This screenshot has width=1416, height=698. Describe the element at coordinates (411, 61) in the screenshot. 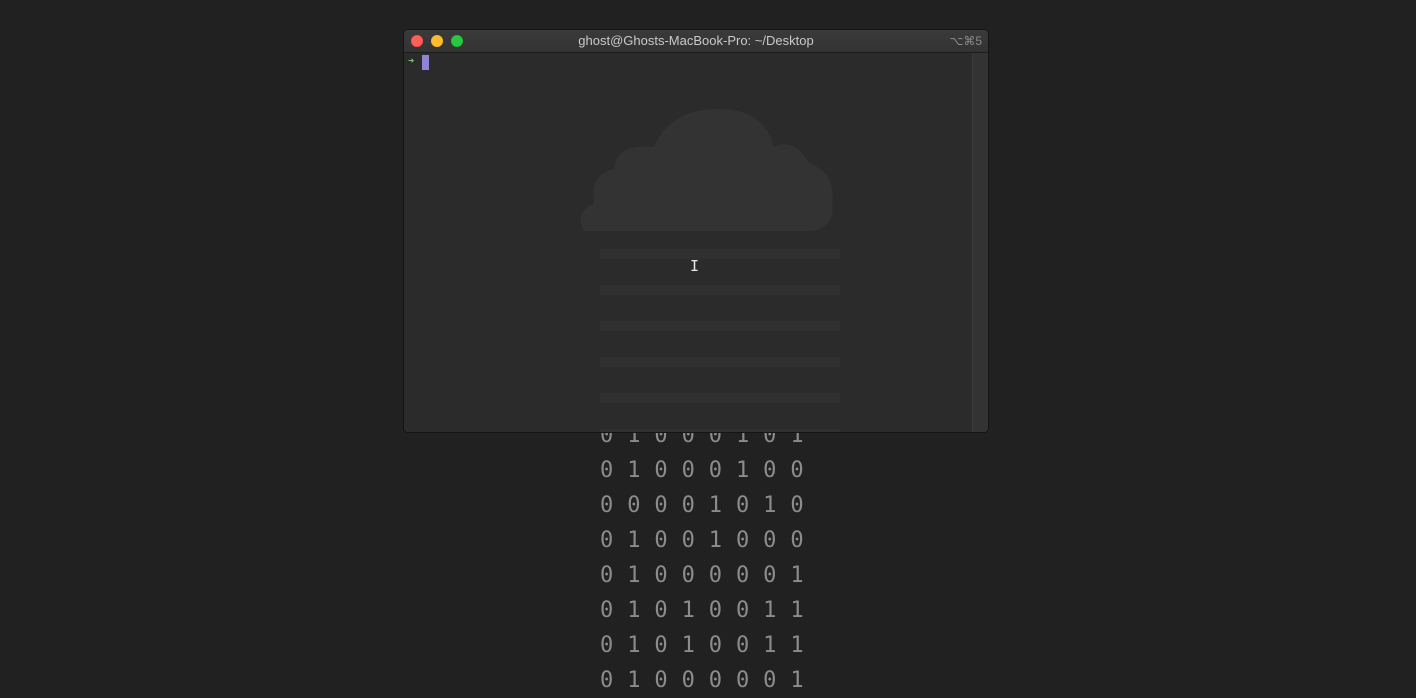

I see `prompt-arrow-icon: ➜` at that location.